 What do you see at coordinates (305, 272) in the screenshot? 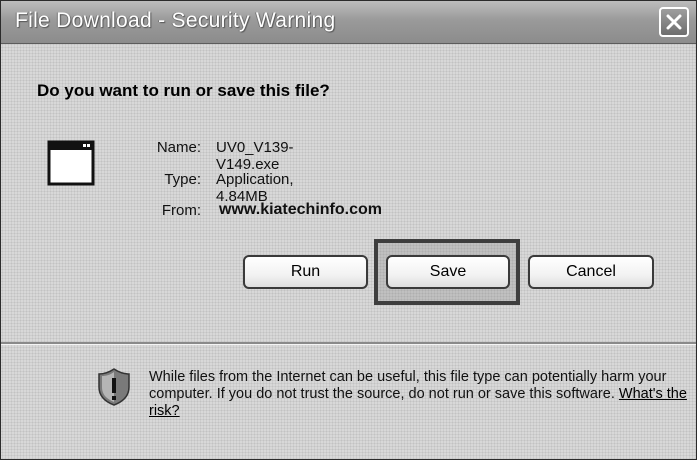
I see `run-button: Run` at bounding box center [305, 272].